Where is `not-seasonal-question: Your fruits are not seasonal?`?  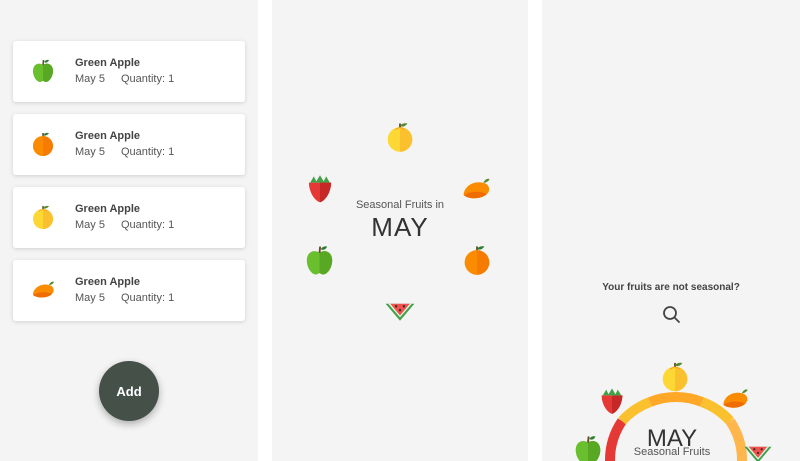 not-seasonal-question: Your fruits are not seasonal? is located at coordinates (671, 287).